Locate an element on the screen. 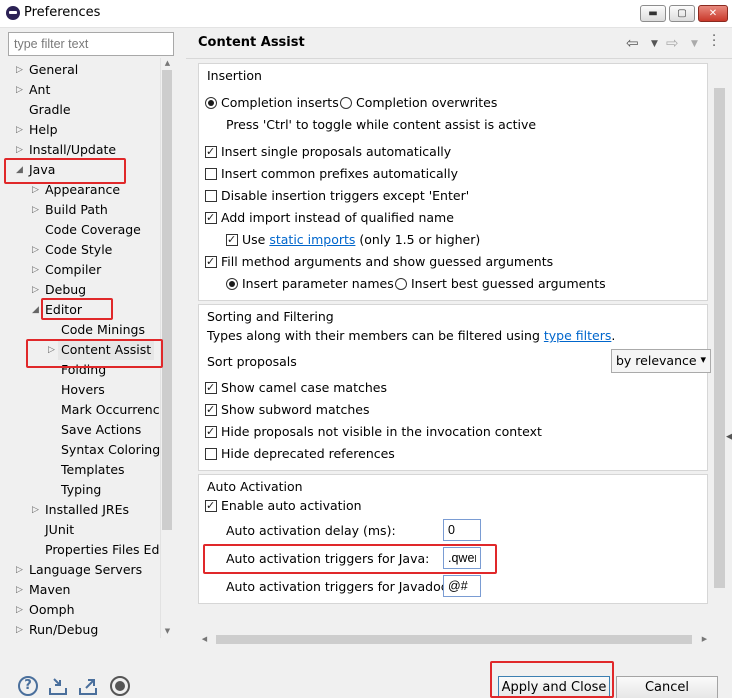 This screenshot has height=698, width=732. view-menu-icon: · · · is located at coordinates (714, 41).